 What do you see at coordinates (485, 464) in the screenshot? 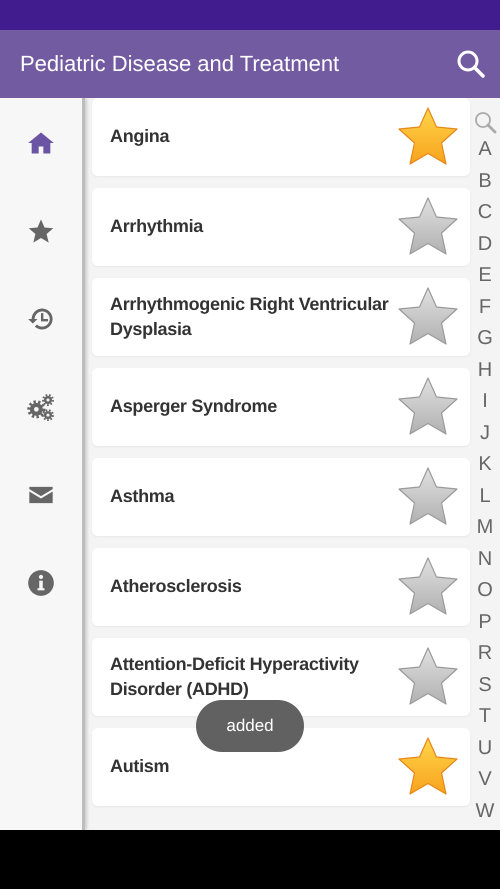
I see `index-letter: K` at bounding box center [485, 464].